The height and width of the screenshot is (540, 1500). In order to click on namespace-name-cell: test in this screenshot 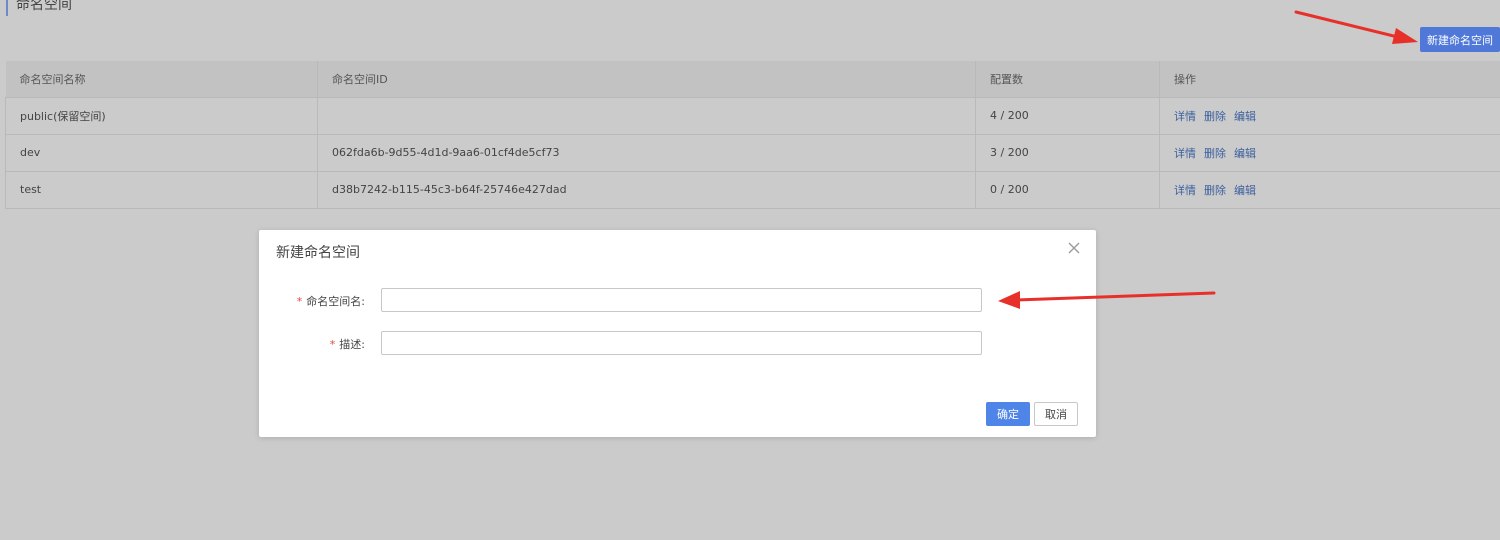, I will do `click(161, 189)`.